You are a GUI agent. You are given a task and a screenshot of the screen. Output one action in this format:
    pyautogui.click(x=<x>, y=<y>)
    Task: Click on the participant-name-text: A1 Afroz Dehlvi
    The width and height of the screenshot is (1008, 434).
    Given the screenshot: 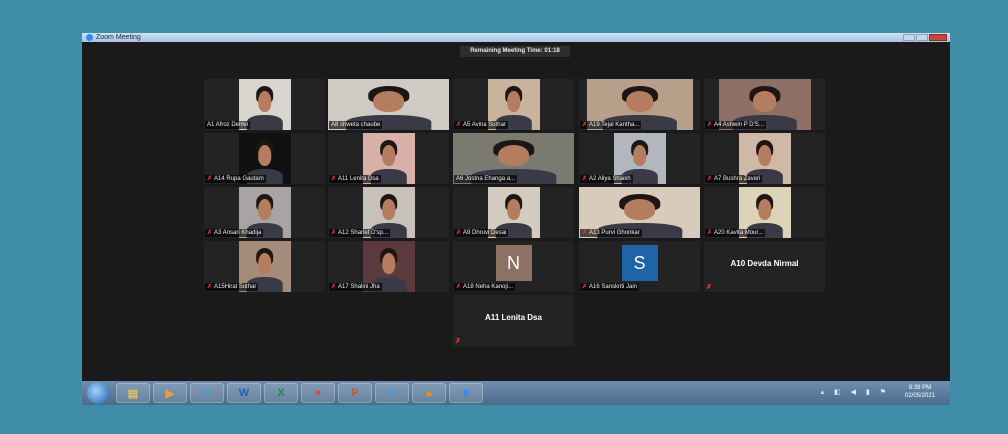 What is the action you would take?
    pyautogui.click(x=228, y=125)
    